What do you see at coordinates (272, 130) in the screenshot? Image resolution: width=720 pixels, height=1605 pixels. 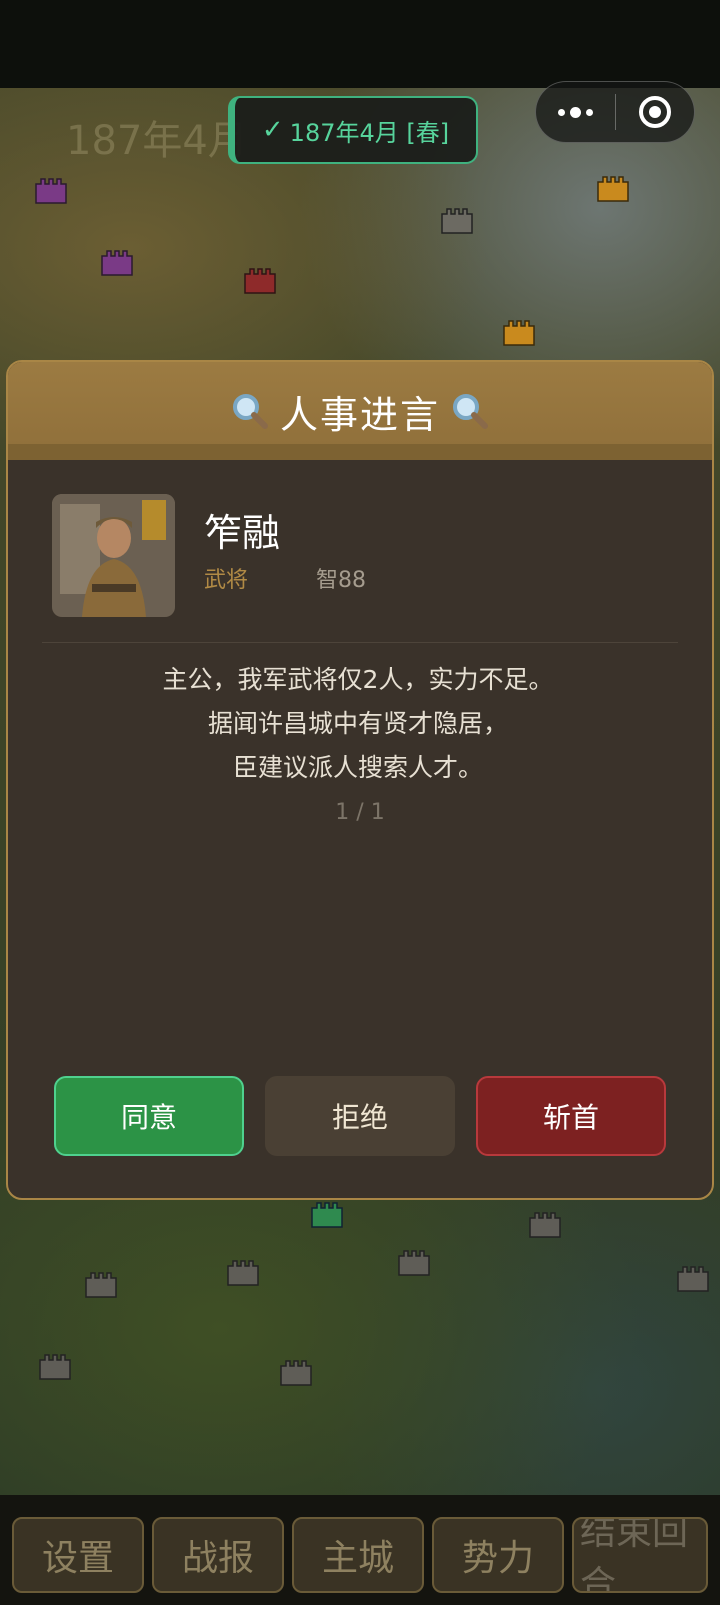 I see `check-icon: ✓` at bounding box center [272, 130].